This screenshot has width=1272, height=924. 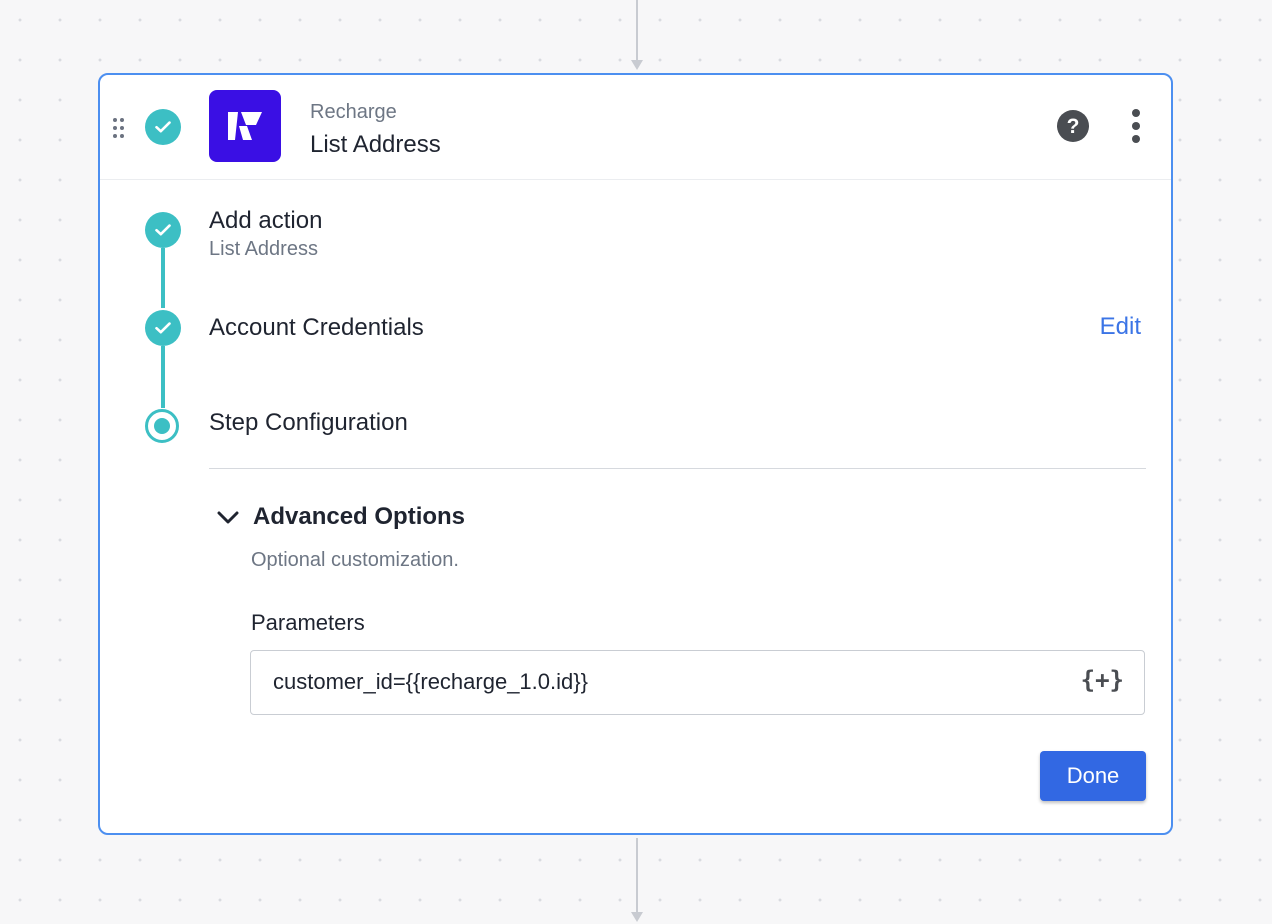 I want to click on parameters-input: customer_id={{recharge_1.0.id}} {+}, so click(x=697, y=682).